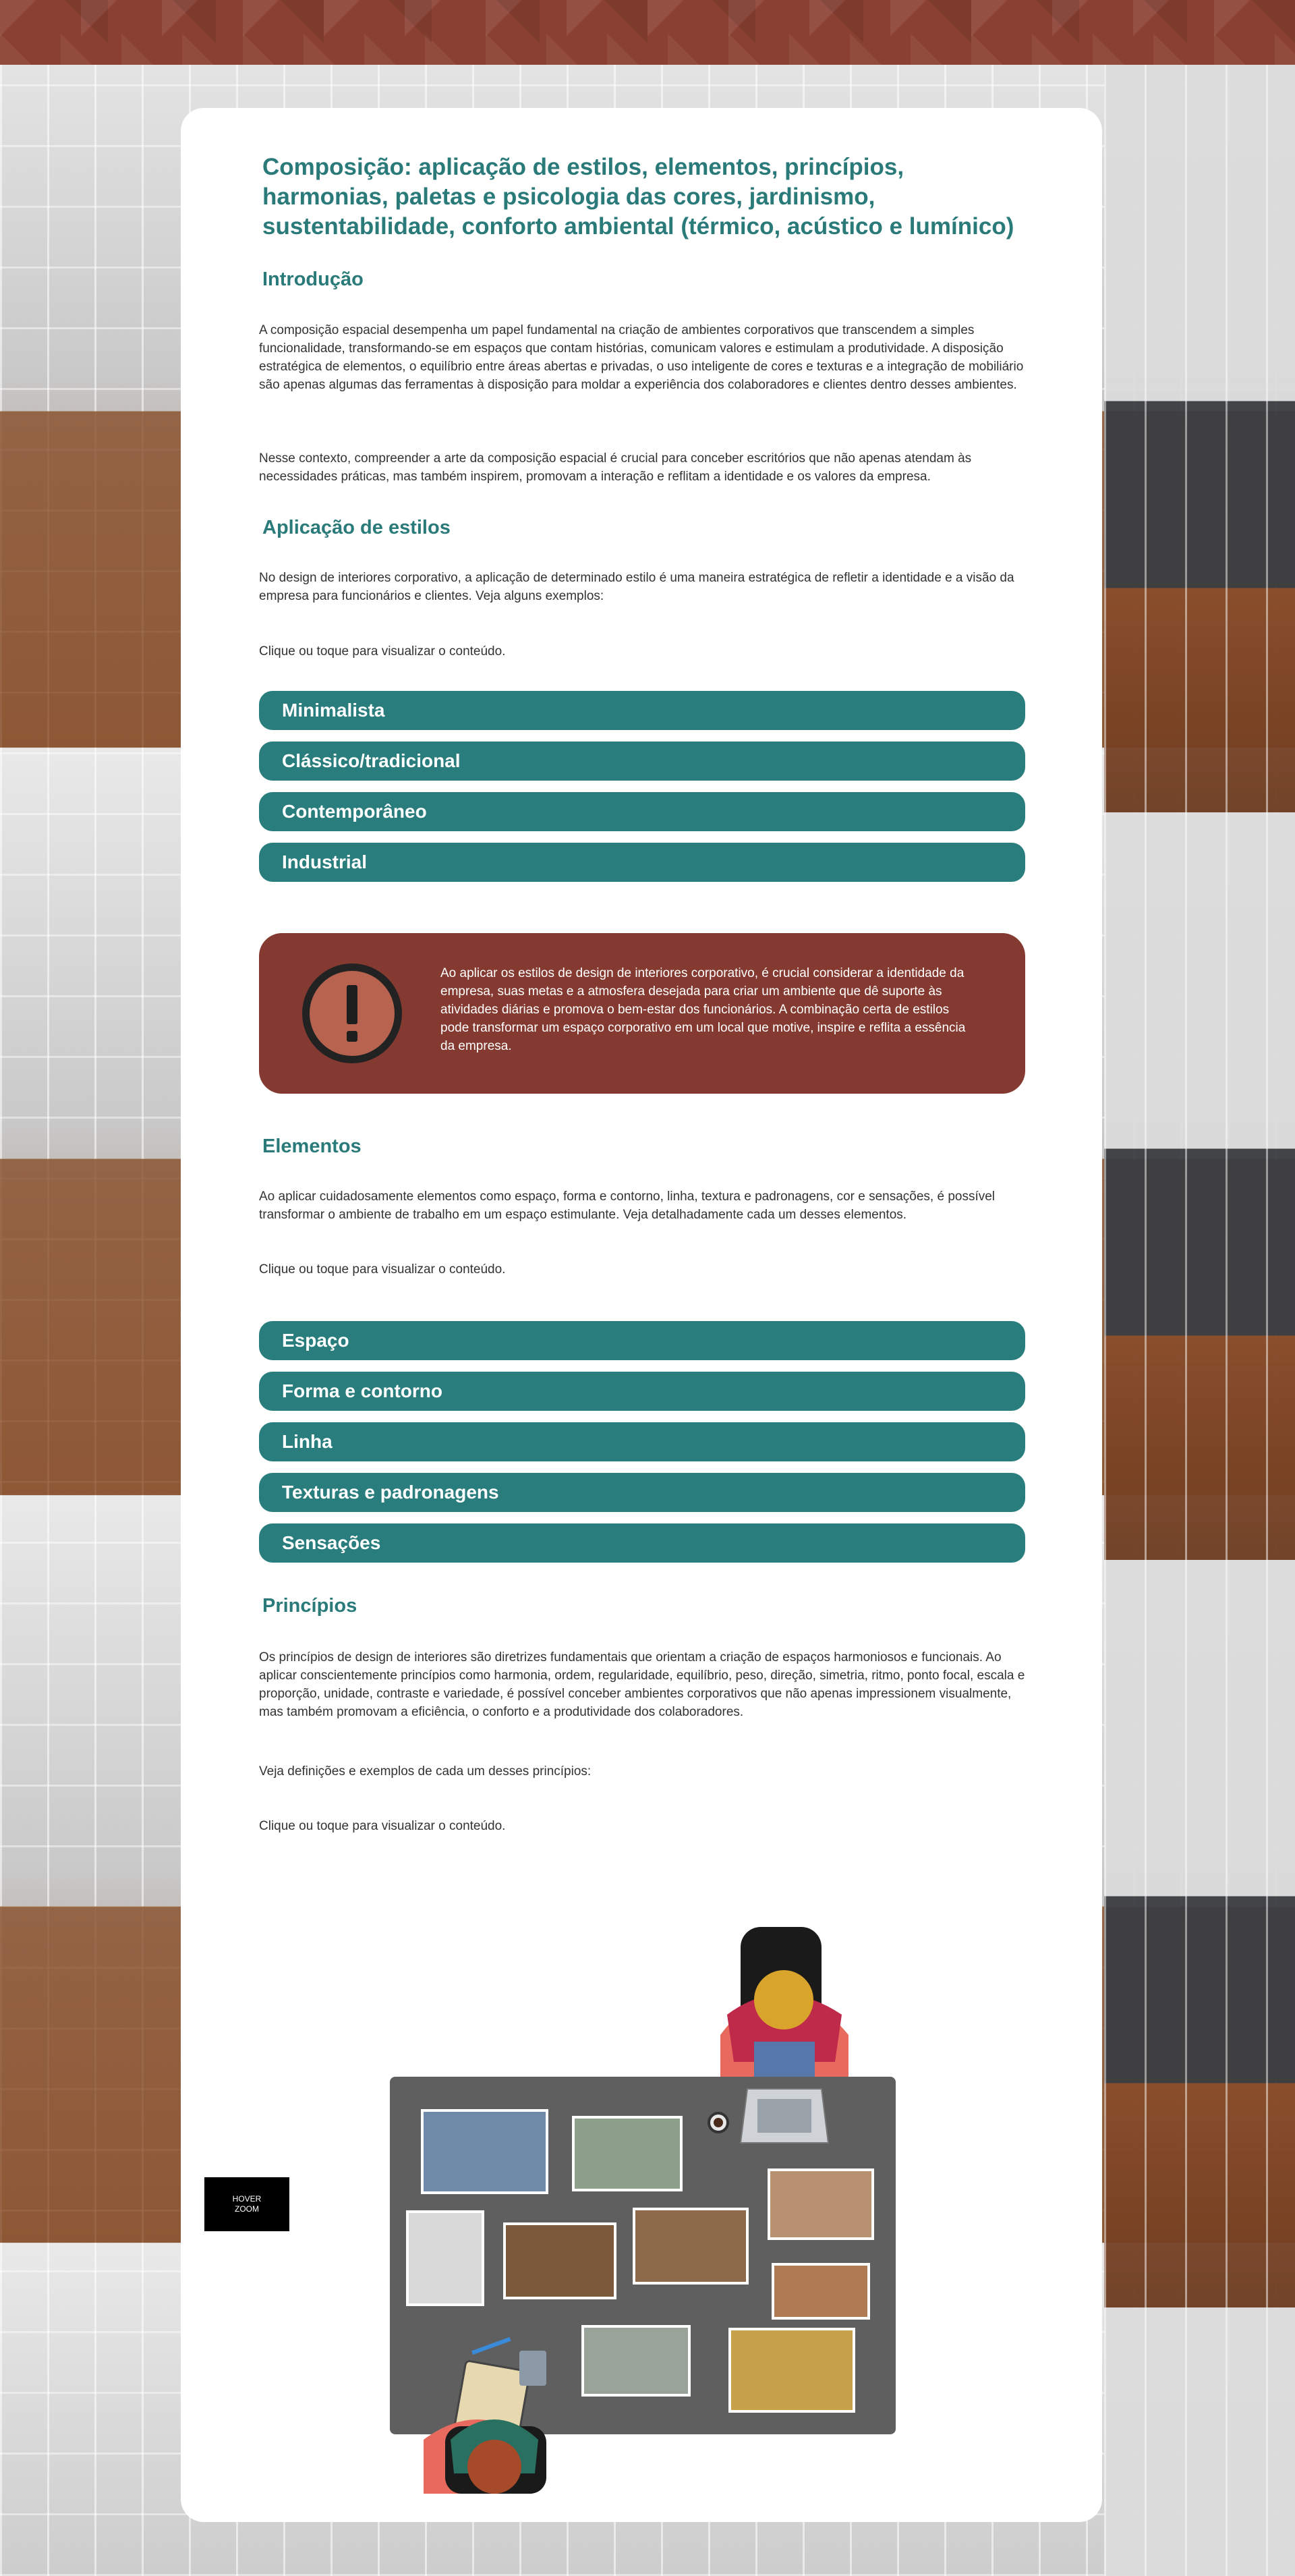 The width and height of the screenshot is (1295, 2576). Describe the element at coordinates (642, 710) in the screenshot. I see `accordion-minimalista: Minimalista` at that location.